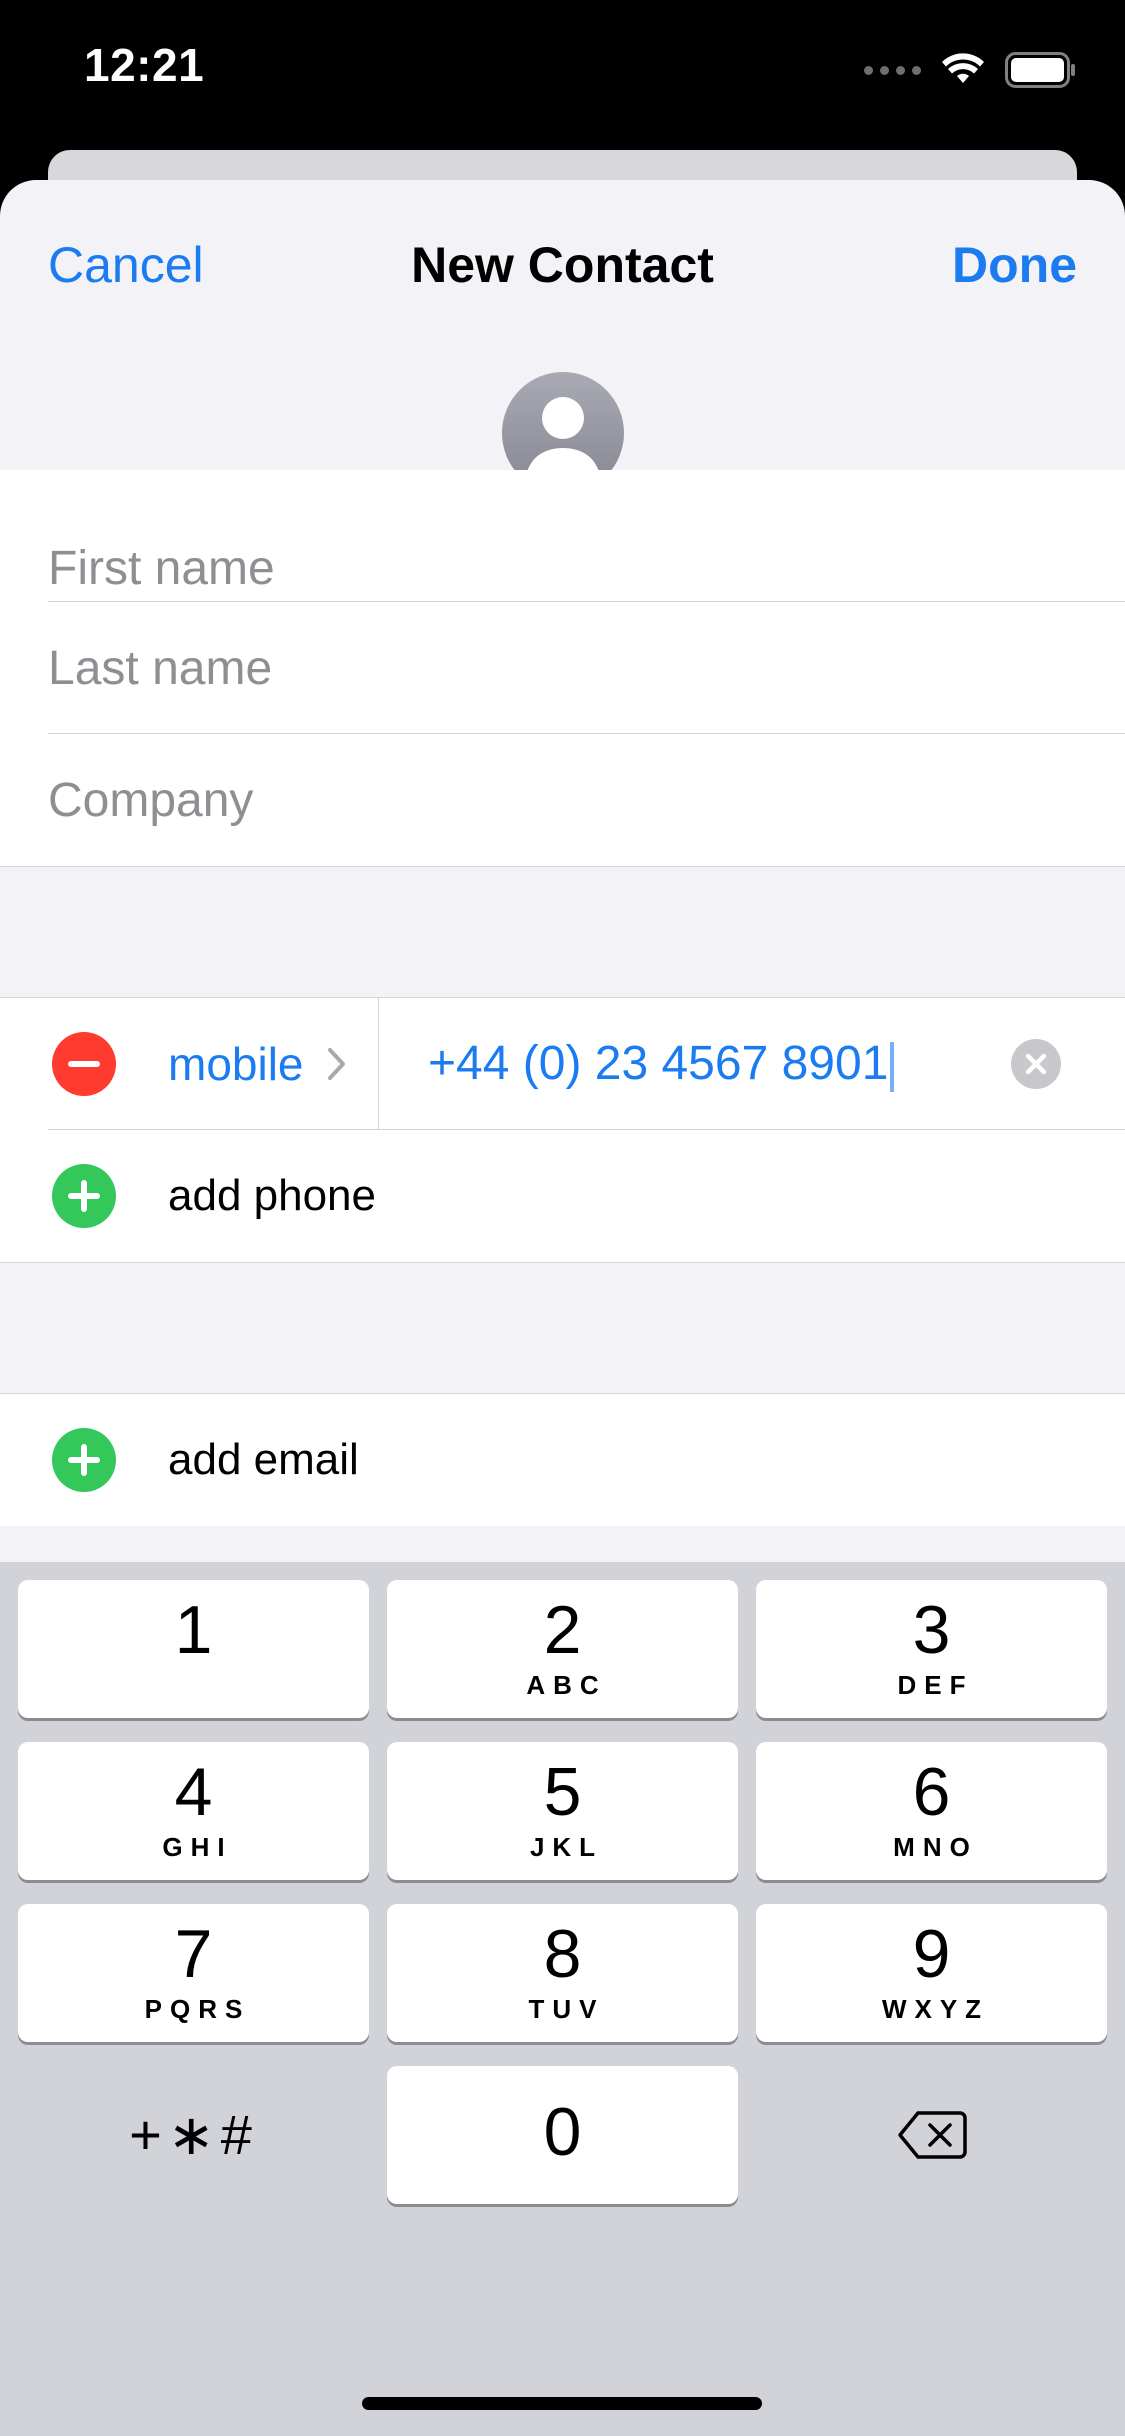 The image size is (1125, 2436). What do you see at coordinates (935, 1685) in the screenshot?
I see `key-letters: DEF` at bounding box center [935, 1685].